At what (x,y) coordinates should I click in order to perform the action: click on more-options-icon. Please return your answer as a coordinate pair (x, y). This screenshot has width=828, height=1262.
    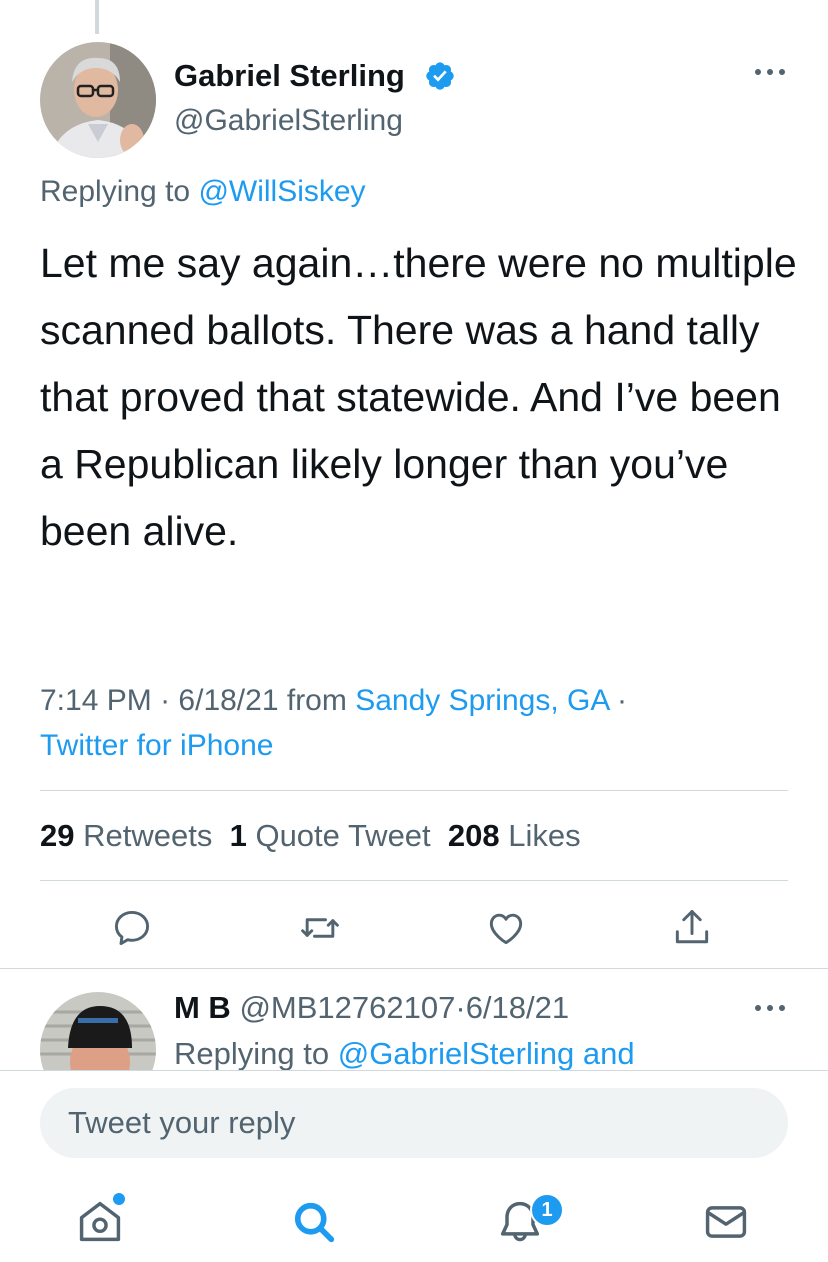
    Looking at the image, I should click on (770, 72).